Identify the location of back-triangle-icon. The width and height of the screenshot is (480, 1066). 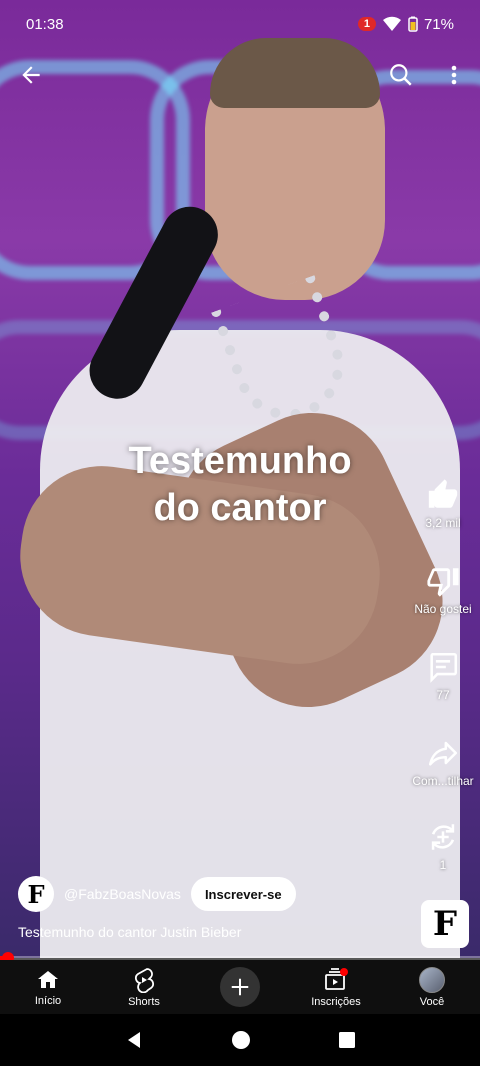
(134, 1040).